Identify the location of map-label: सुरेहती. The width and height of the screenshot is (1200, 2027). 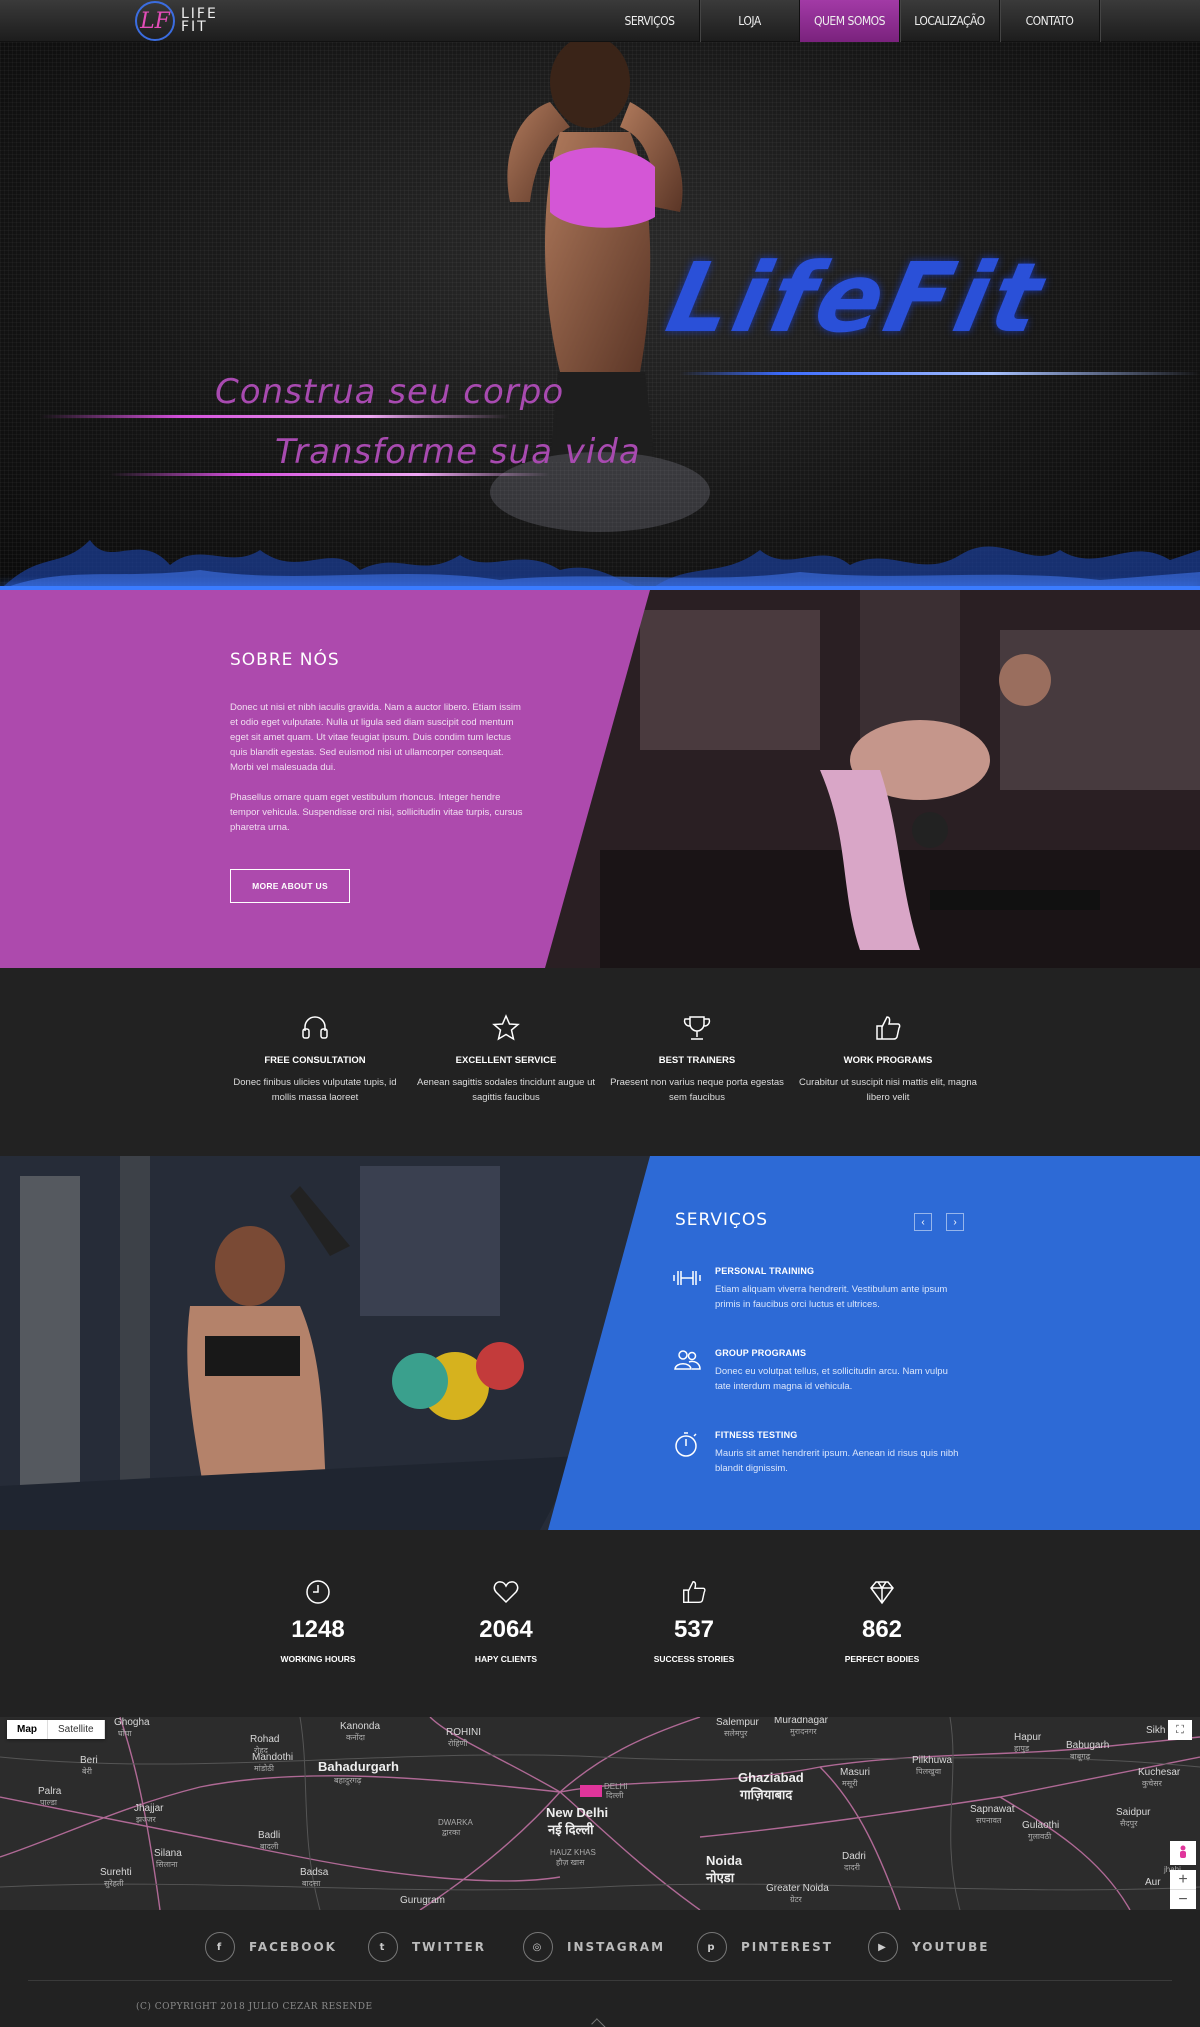
(114, 1883).